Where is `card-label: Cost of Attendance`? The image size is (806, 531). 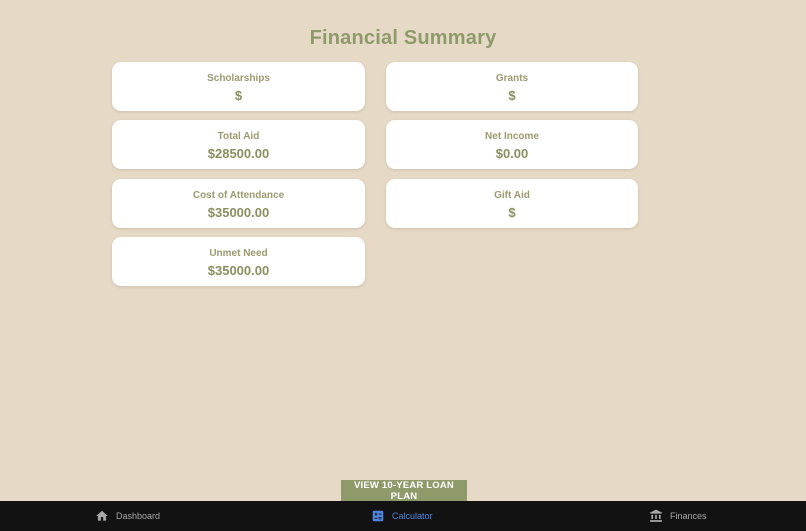
card-label: Cost of Attendance is located at coordinates (238, 195).